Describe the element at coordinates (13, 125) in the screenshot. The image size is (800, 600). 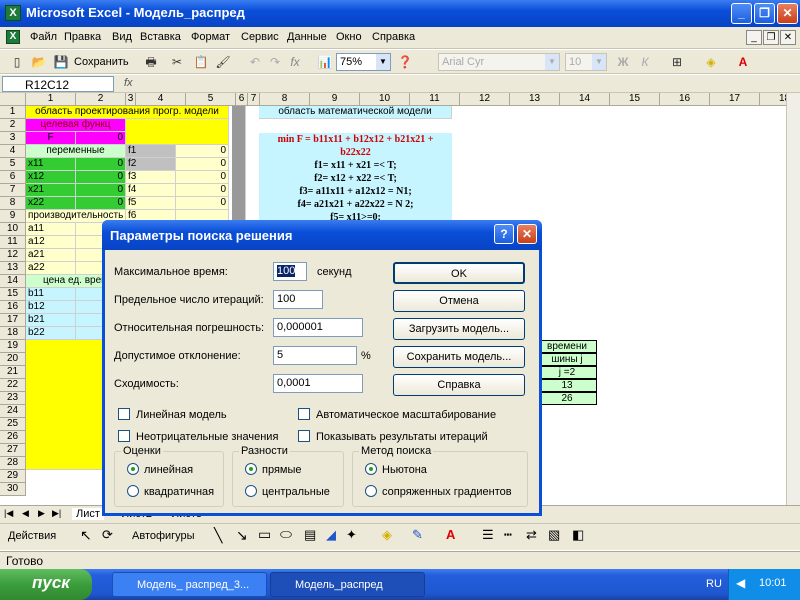
I see `row-header: 2` at that location.